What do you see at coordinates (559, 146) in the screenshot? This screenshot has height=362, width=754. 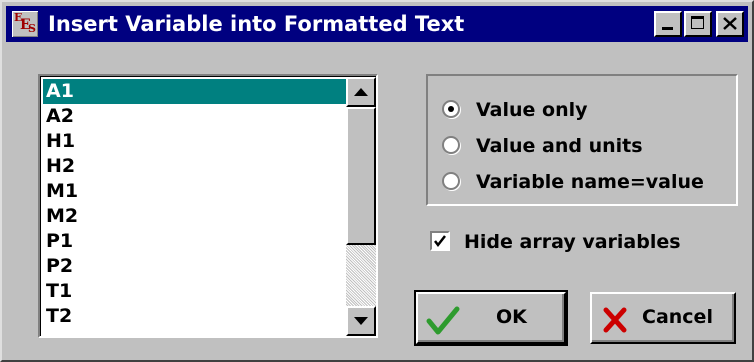 I see `radio-label-value-and-units: Value and units` at bounding box center [559, 146].